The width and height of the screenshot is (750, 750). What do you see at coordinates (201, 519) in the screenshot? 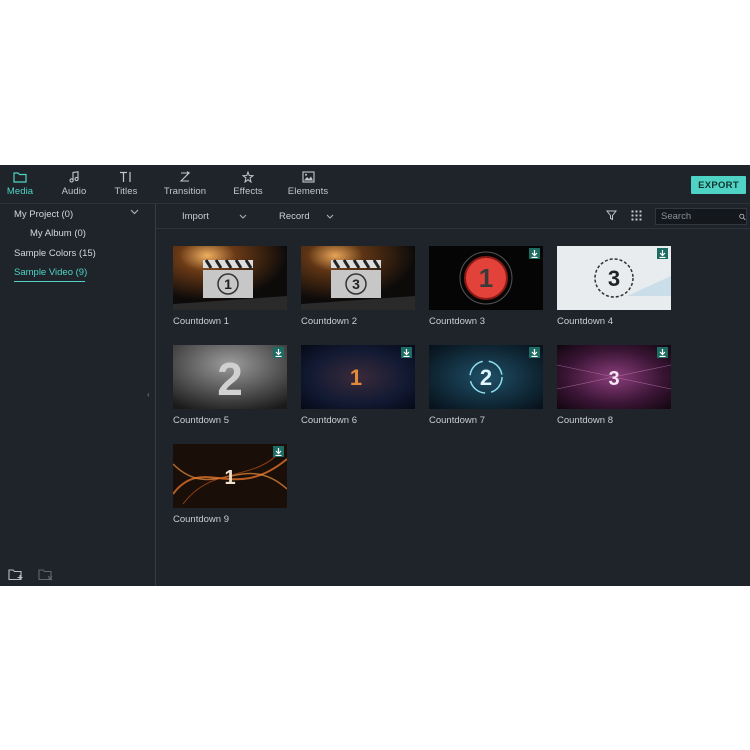
I see `media-caption: Countdown 9` at bounding box center [201, 519].